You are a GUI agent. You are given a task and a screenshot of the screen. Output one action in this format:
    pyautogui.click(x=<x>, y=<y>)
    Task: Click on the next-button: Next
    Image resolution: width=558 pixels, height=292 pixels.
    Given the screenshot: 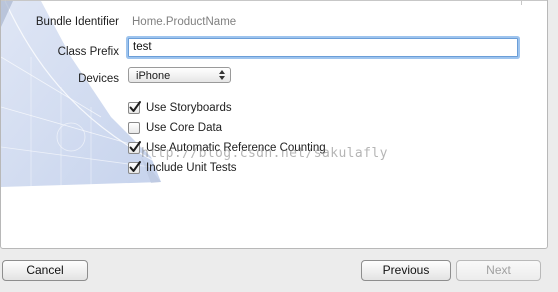 What is the action you would take?
    pyautogui.click(x=498, y=270)
    